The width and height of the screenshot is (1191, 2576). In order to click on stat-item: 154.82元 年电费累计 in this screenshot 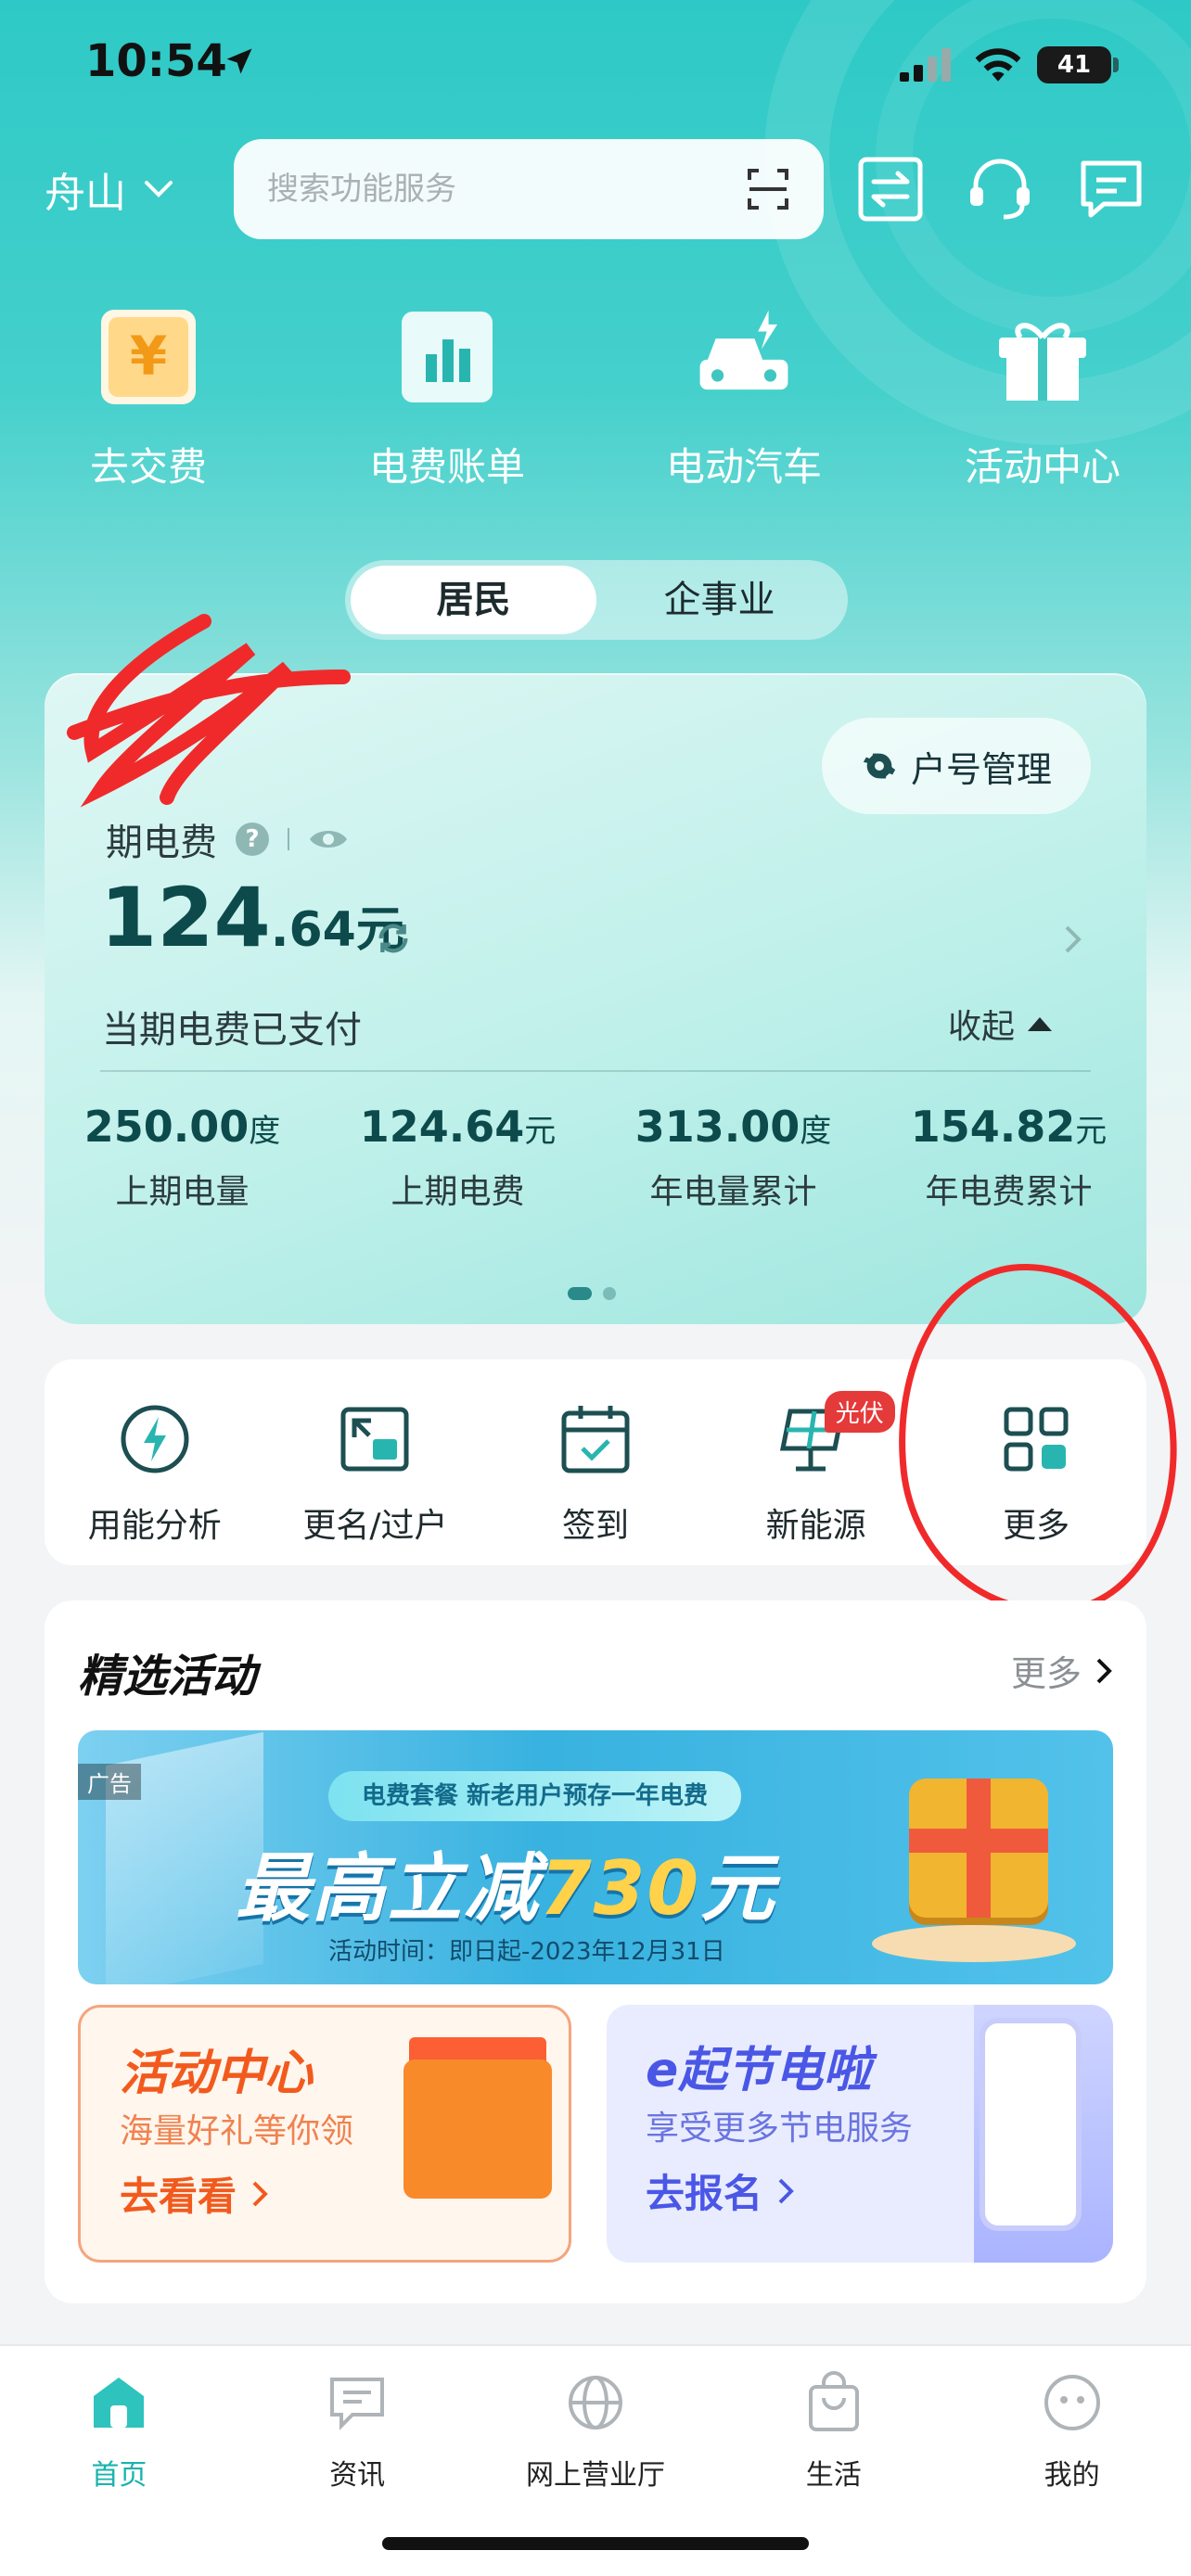, I will do `click(1008, 1157)`.